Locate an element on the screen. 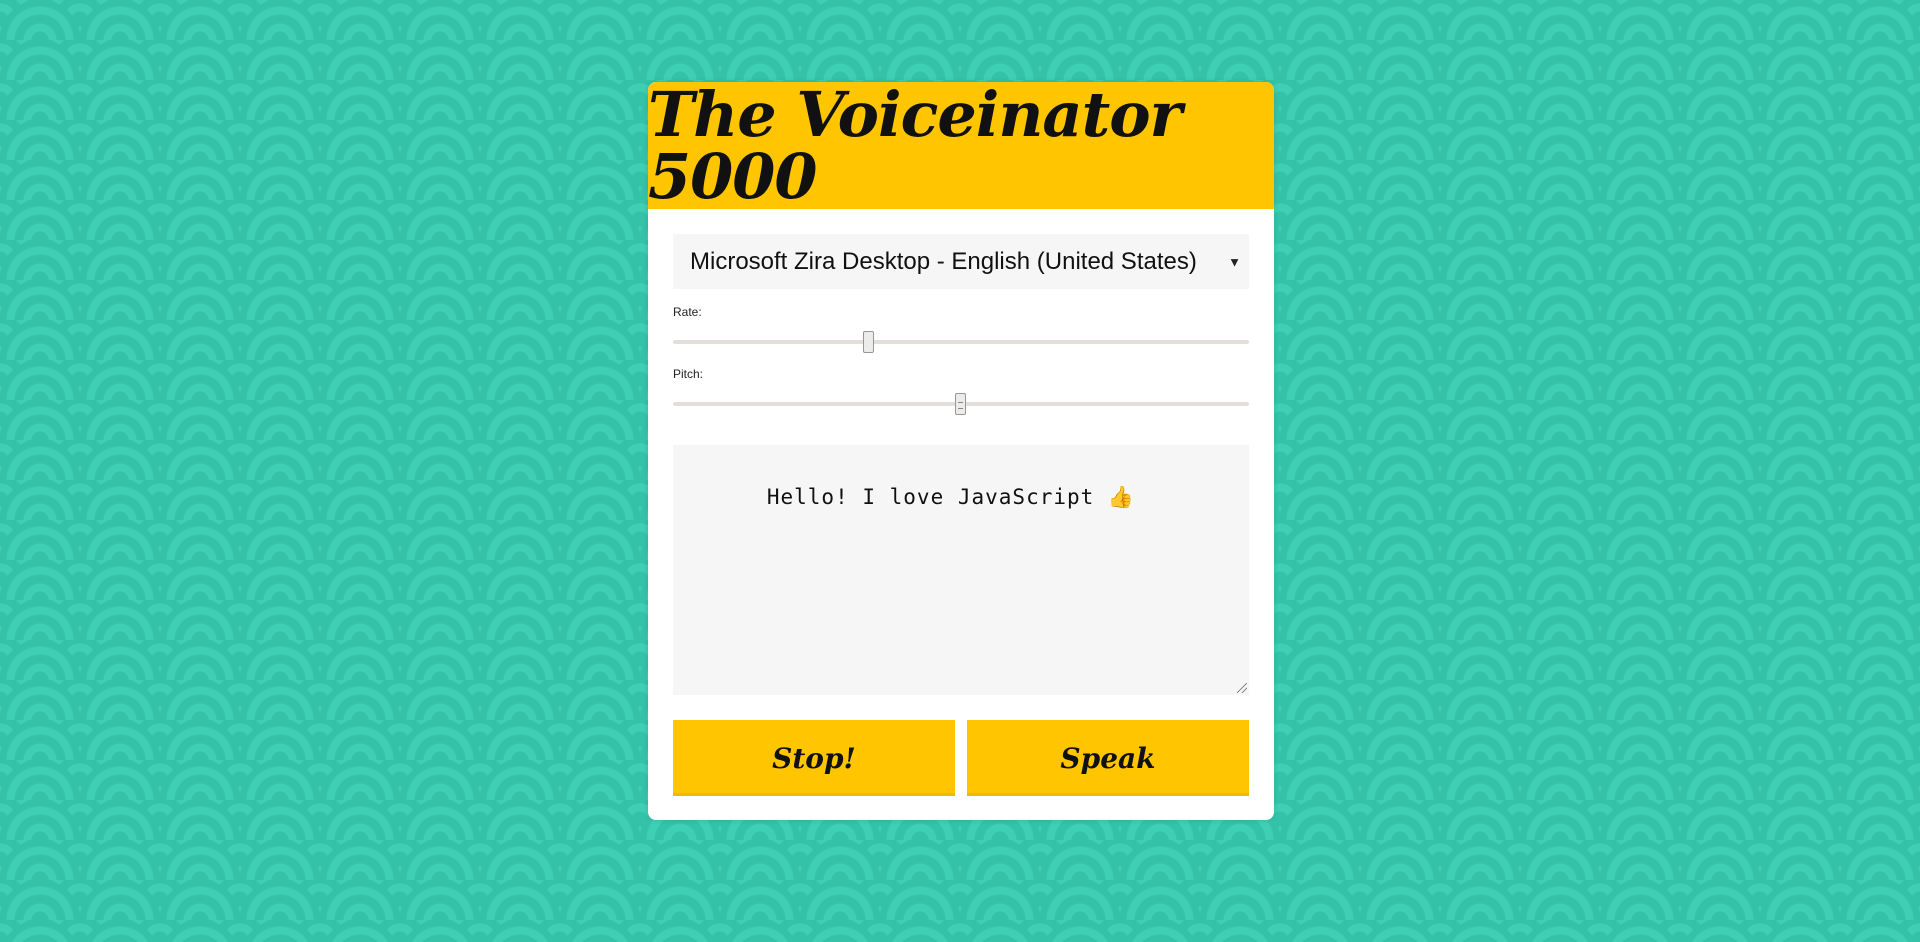 The height and width of the screenshot is (942, 1920). rate-label: Rate: is located at coordinates (687, 312).